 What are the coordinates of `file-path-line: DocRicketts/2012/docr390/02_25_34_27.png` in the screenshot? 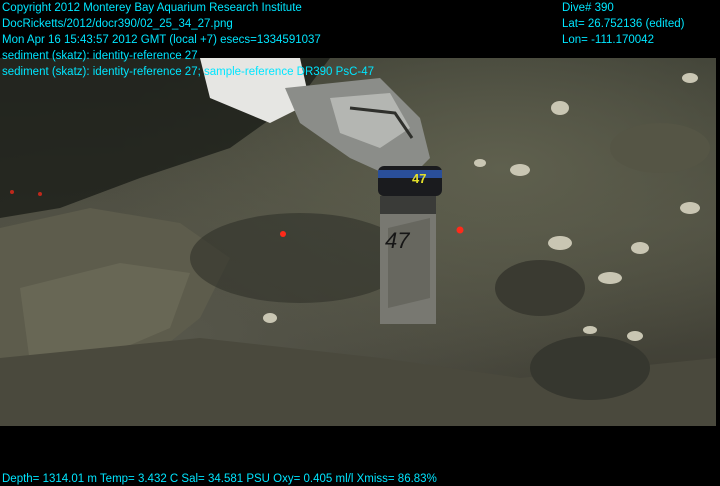 It's located at (117, 24).